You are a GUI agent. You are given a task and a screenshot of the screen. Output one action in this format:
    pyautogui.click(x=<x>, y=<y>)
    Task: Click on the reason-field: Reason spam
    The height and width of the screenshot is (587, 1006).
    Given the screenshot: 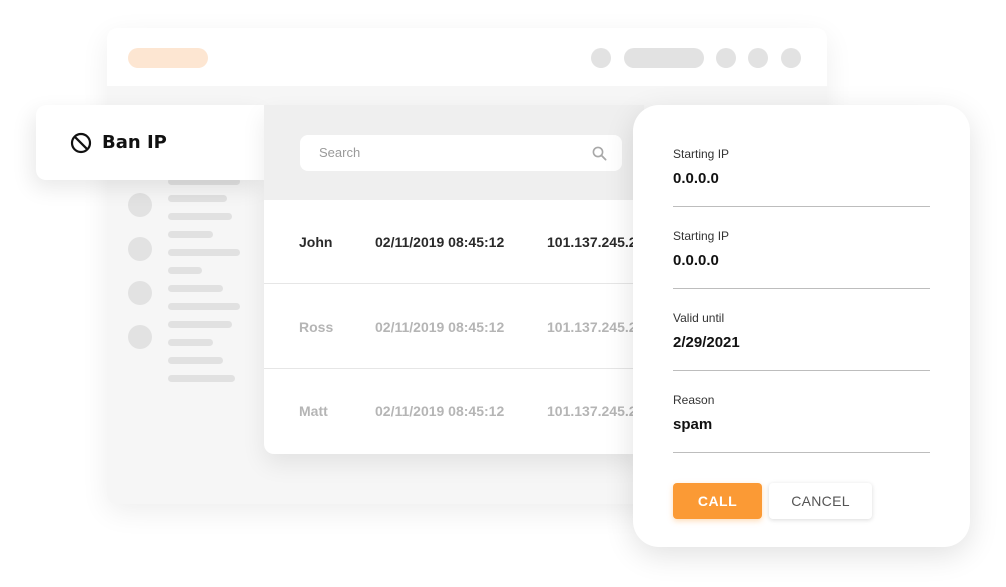 What is the action you would take?
    pyautogui.click(x=801, y=423)
    